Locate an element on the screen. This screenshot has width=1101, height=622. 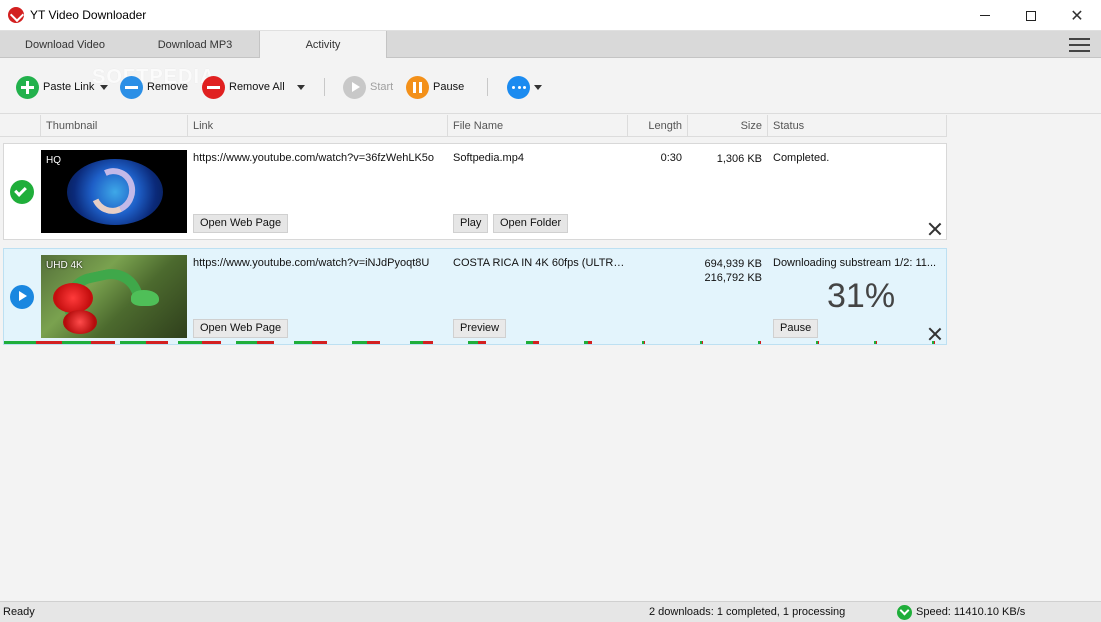
quality-badge: UHD 4K is located at coordinates (64, 265).